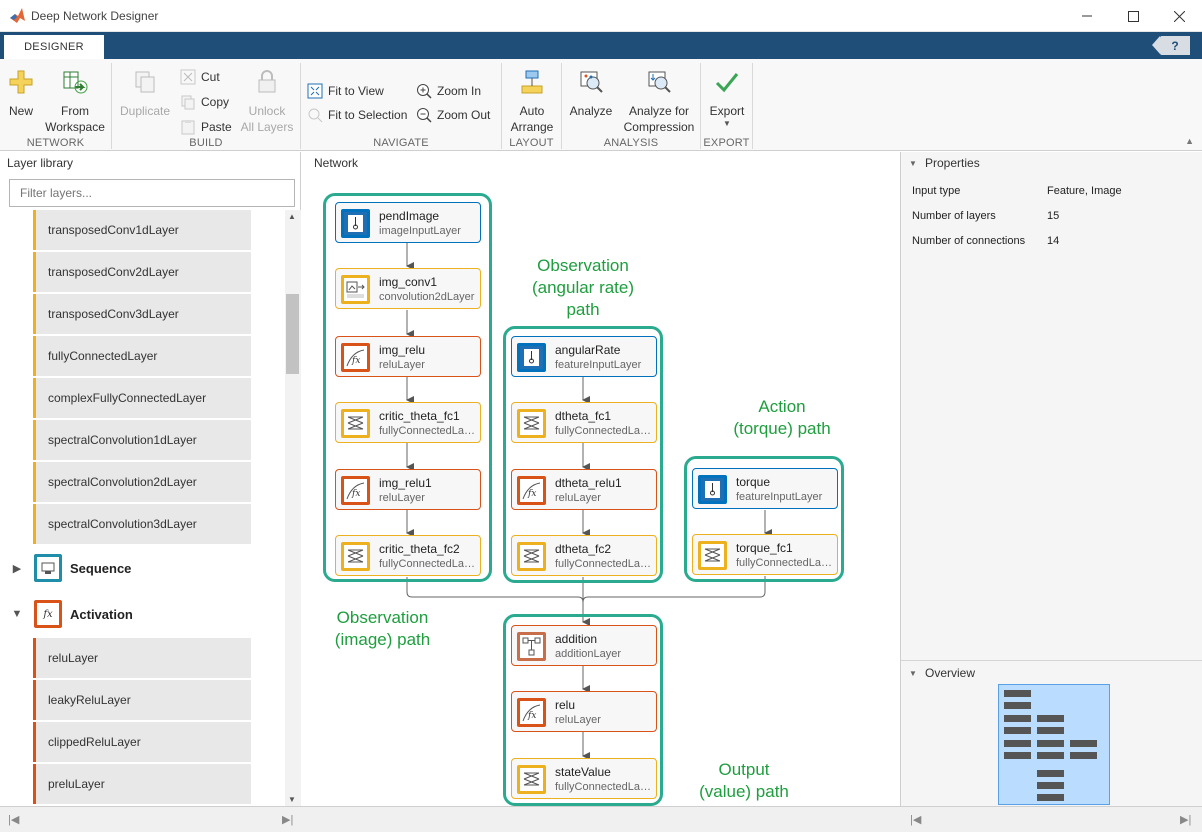 This screenshot has height=832, width=1202. What do you see at coordinates (565, 705) in the screenshot?
I see `node-name: relu` at bounding box center [565, 705].